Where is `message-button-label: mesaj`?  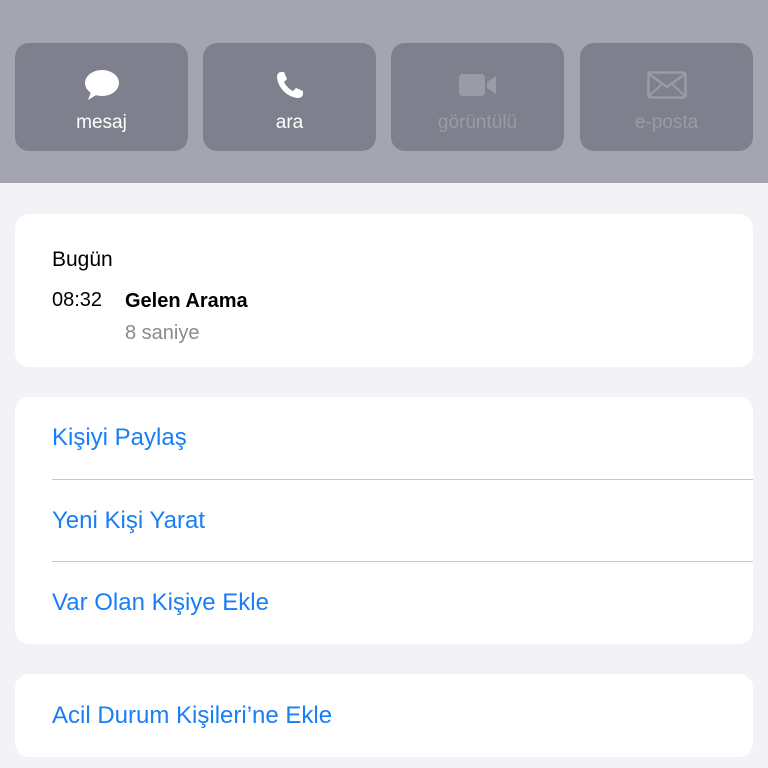
message-button-label: mesaj is located at coordinates (101, 122).